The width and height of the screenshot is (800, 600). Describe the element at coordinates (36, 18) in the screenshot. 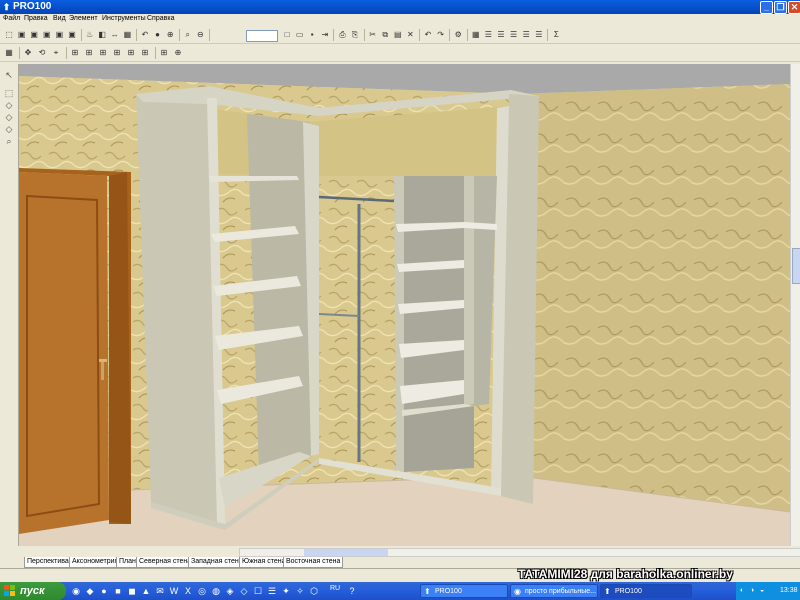

I see `menu-edit: Правка` at that location.